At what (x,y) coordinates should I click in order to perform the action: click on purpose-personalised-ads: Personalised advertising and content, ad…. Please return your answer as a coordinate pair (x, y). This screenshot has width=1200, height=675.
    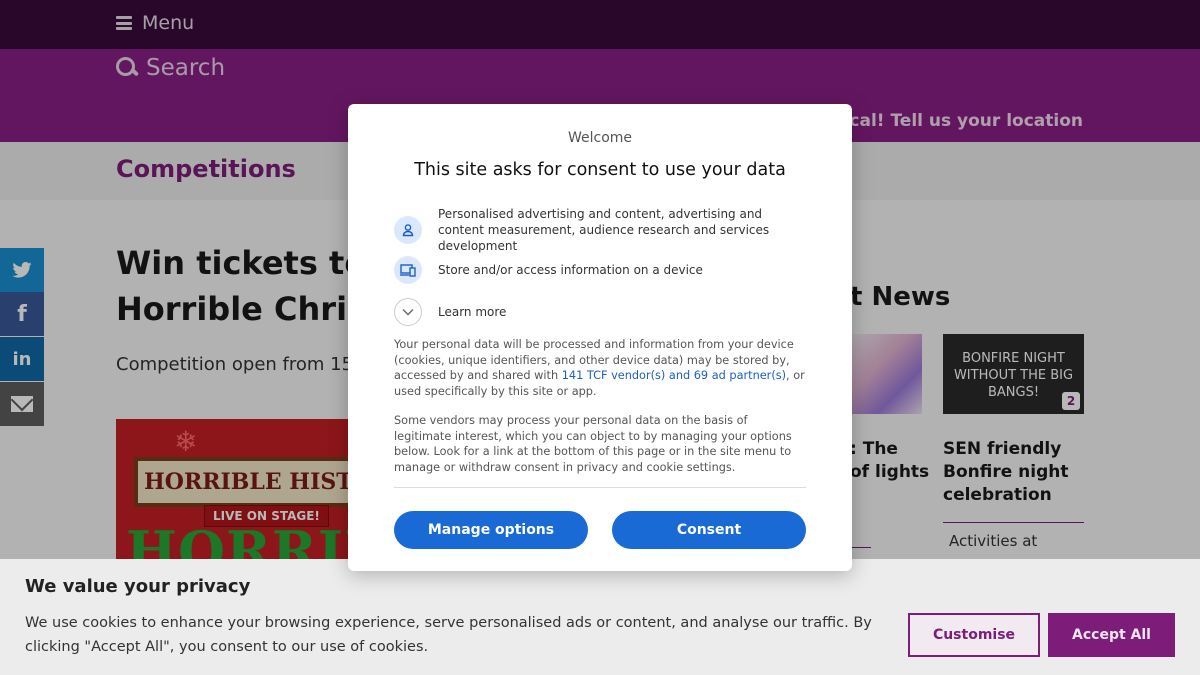
    Looking at the image, I should click on (596, 230).